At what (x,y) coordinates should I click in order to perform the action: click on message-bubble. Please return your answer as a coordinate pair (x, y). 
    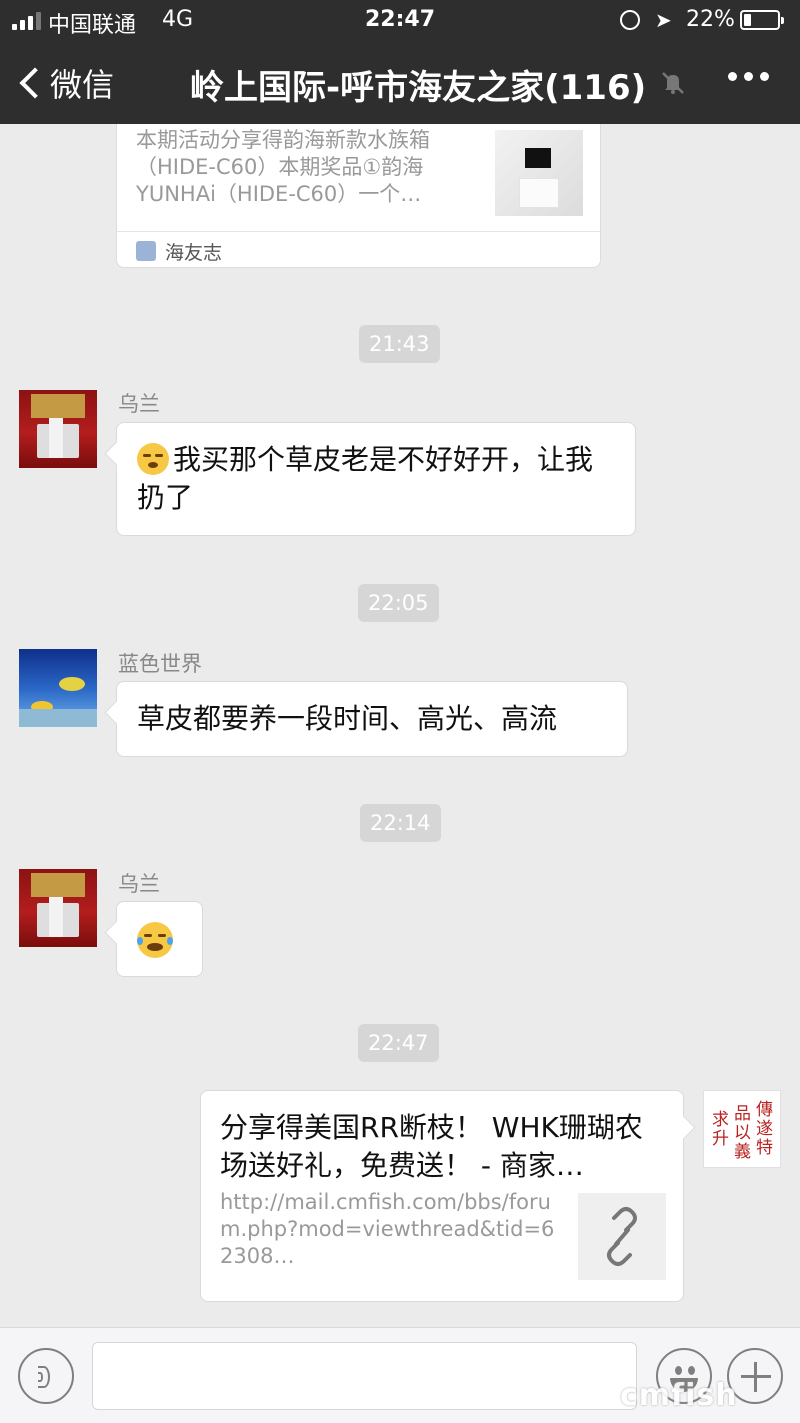
    Looking at the image, I should click on (159, 939).